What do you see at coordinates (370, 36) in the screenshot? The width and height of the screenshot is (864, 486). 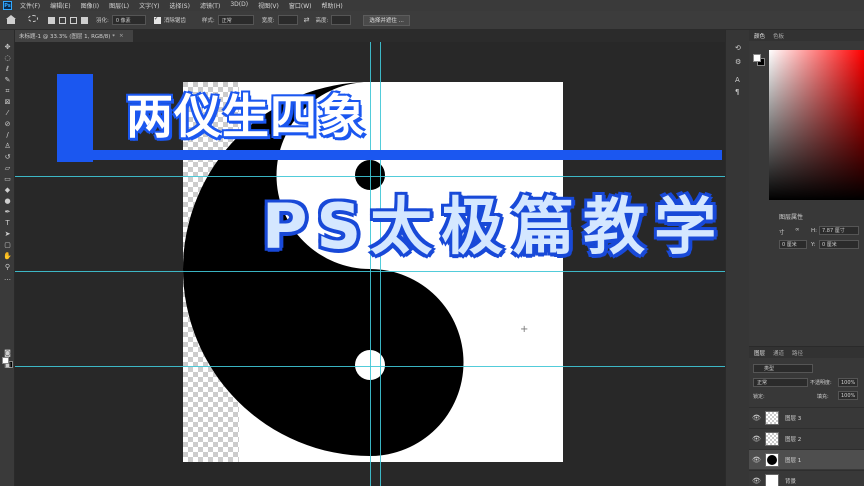 I see `document-tab-bar: 未标题-1 @ 33.3% (图层 1, RGB/8) * ×` at bounding box center [370, 36].